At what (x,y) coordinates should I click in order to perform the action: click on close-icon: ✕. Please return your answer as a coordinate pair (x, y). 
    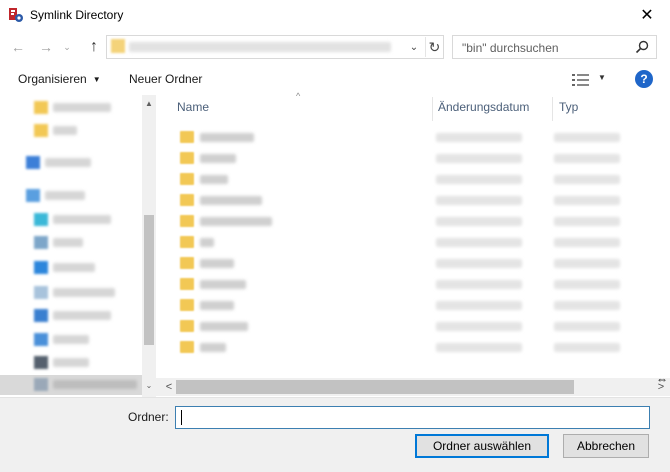
    Looking at the image, I should click on (647, 15).